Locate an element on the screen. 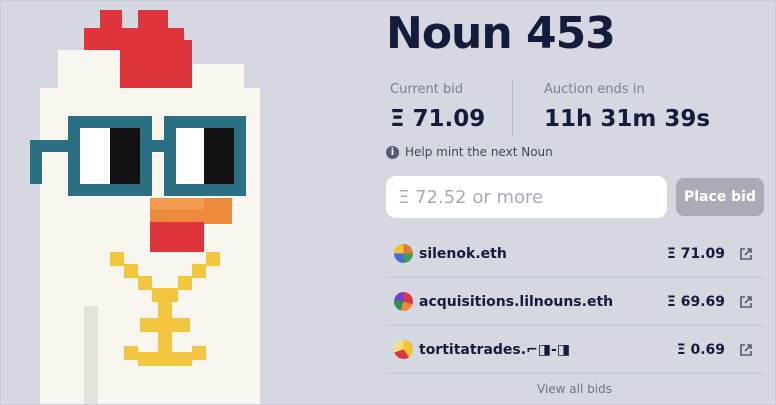 This screenshot has width=776, height=405. place-bid-button: Place bid is located at coordinates (720, 197).